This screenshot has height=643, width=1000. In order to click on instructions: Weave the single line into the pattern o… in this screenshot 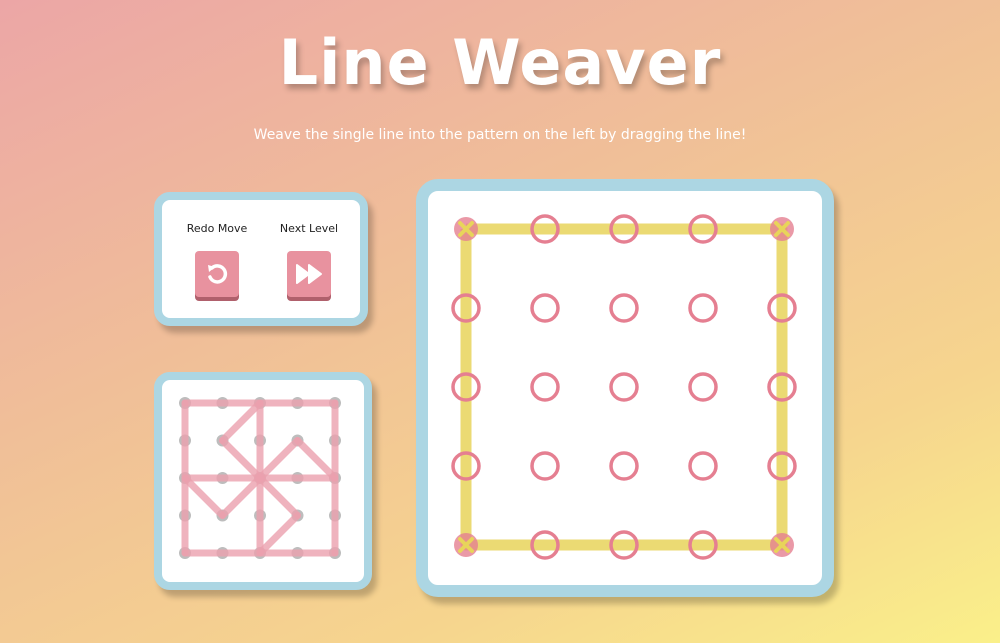, I will do `click(500, 135)`.